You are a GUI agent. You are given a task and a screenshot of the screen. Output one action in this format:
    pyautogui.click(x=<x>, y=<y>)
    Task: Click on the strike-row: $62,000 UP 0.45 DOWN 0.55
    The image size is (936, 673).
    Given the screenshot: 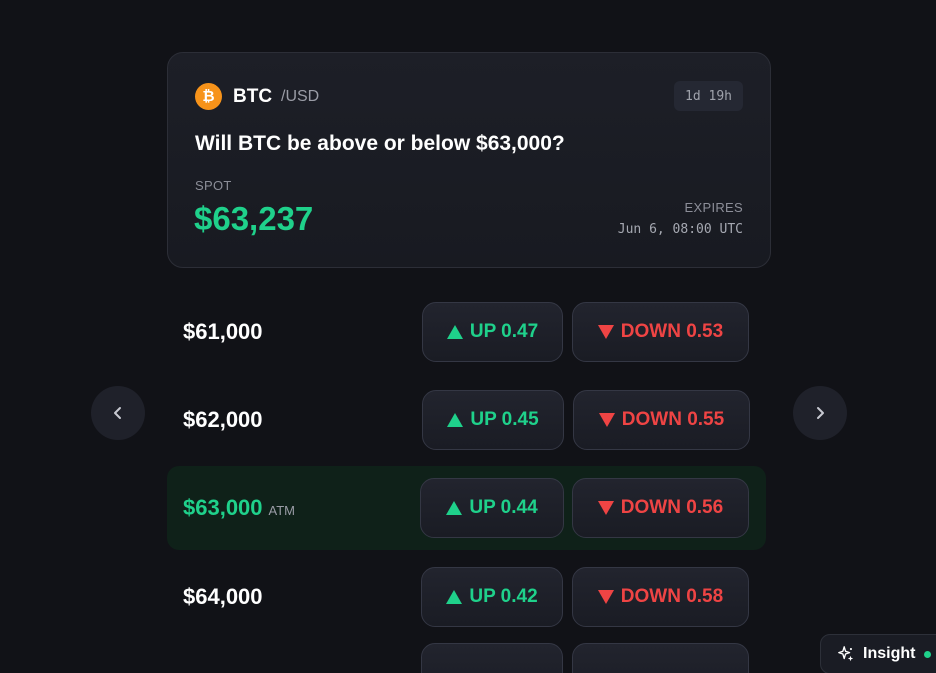 What is the action you would take?
    pyautogui.click(x=466, y=420)
    